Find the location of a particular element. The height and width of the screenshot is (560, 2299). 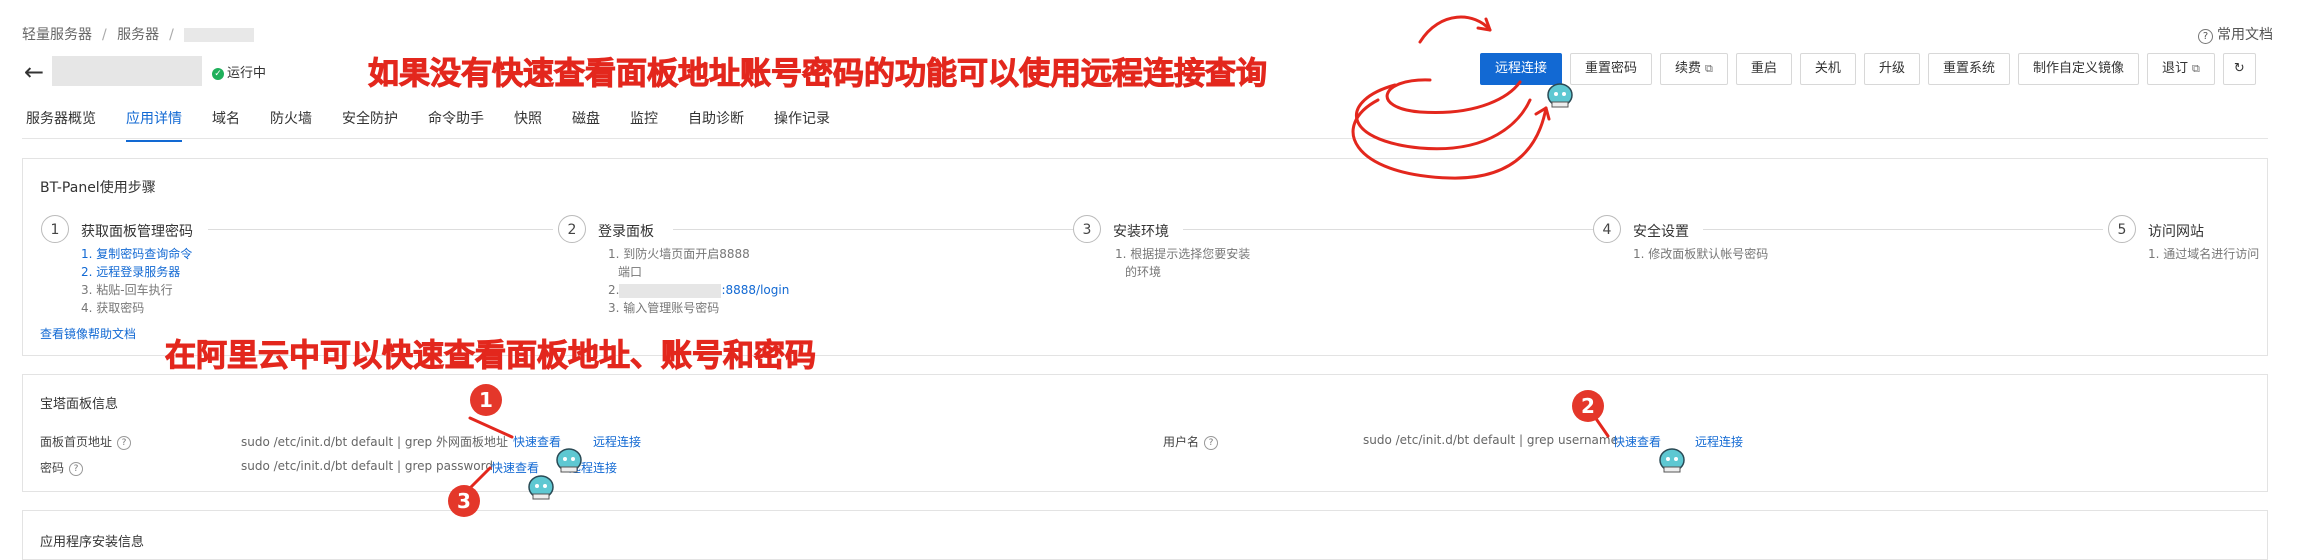

callout-number-2: 2 is located at coordinates (1588, 406).